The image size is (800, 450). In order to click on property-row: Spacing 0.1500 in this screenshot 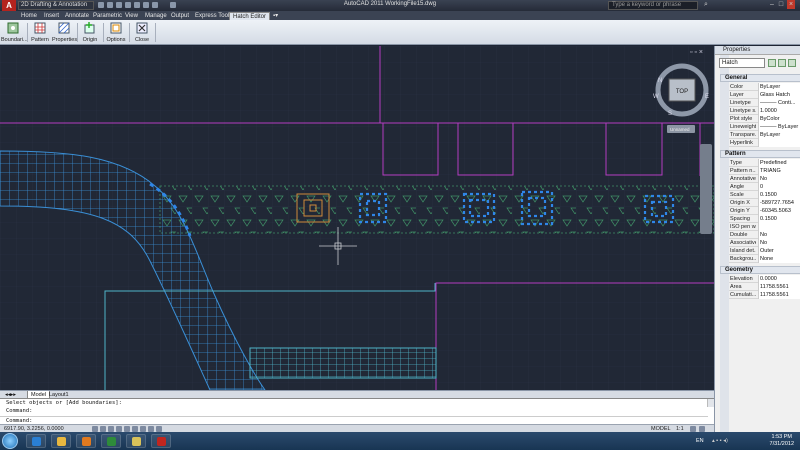, I will do `click(764, 219)`.